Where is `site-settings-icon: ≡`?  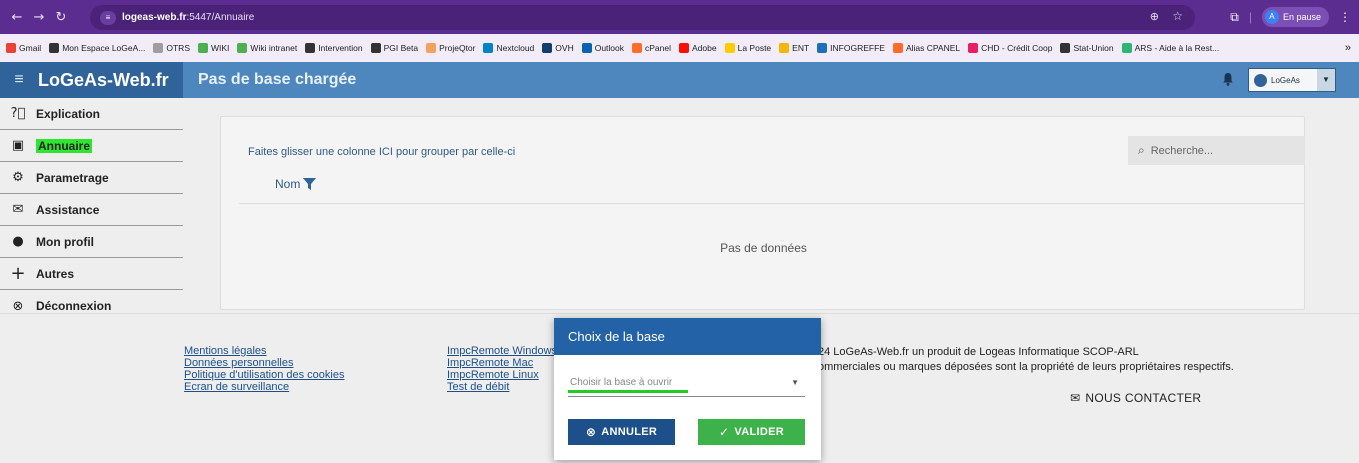
site-settings-icon: ≡ is located at coordinates (108, 17).